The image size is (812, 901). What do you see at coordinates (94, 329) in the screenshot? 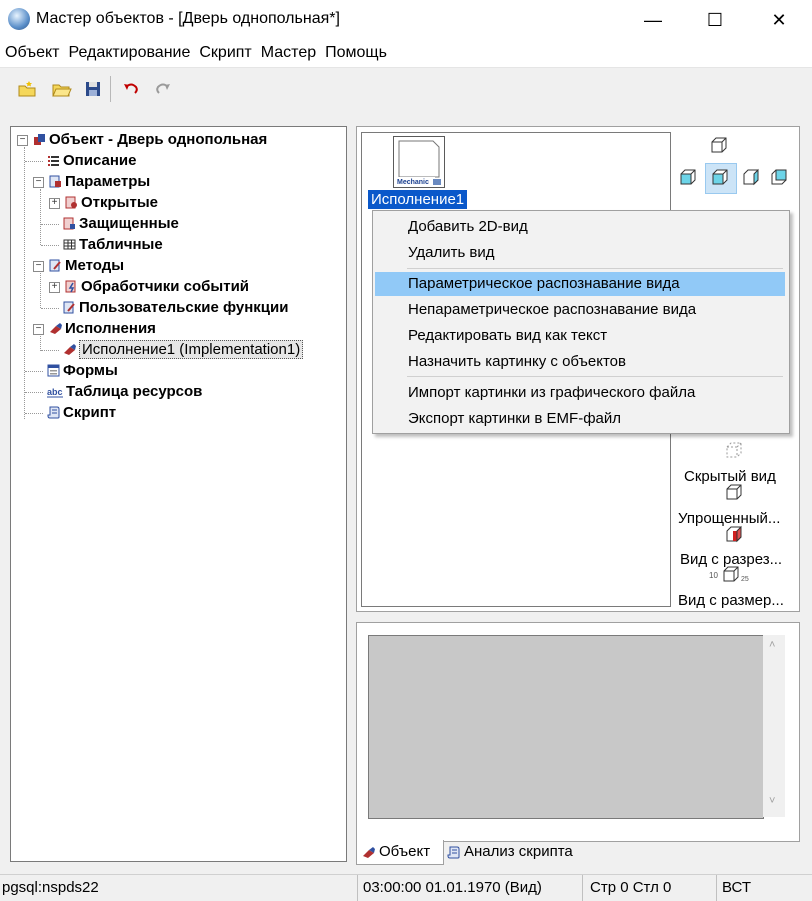
I see `tree-item-implementations: − Исполнения` at bounding box center [94, 329].